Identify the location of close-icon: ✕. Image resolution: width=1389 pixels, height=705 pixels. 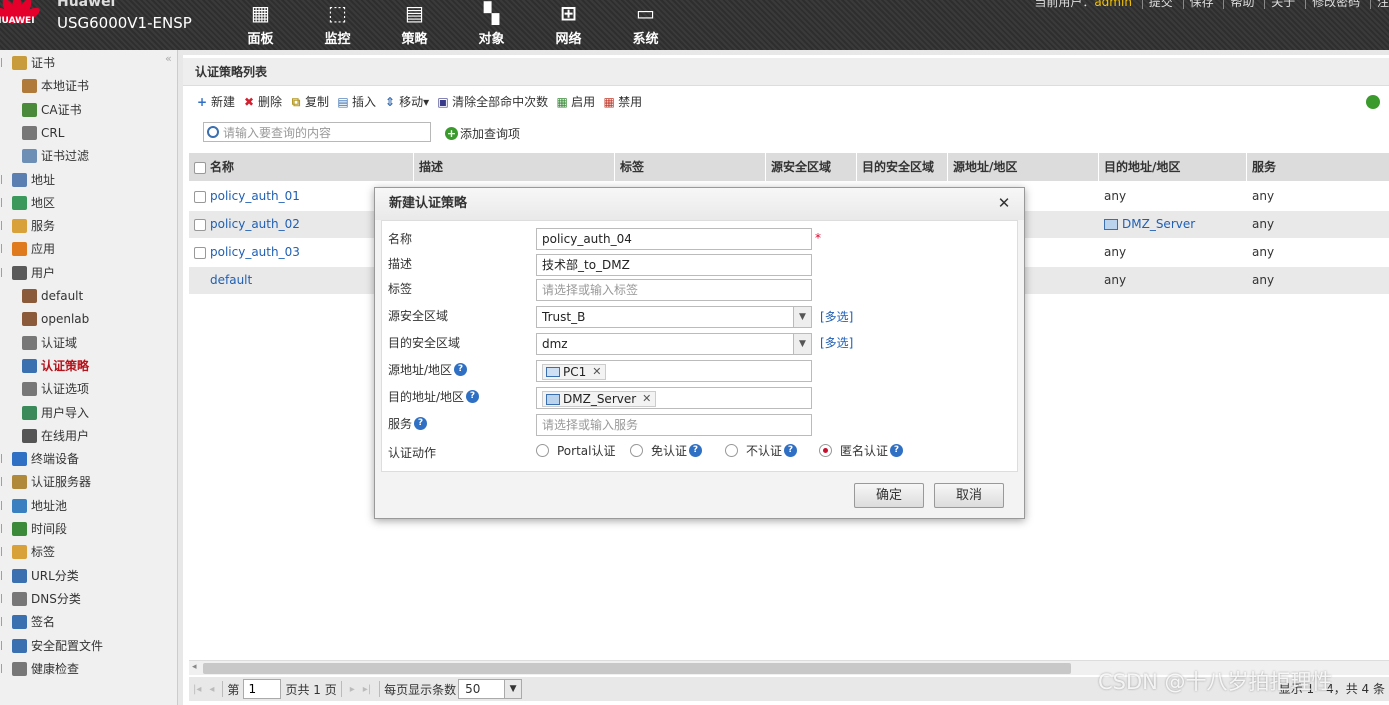
(1004, 203).